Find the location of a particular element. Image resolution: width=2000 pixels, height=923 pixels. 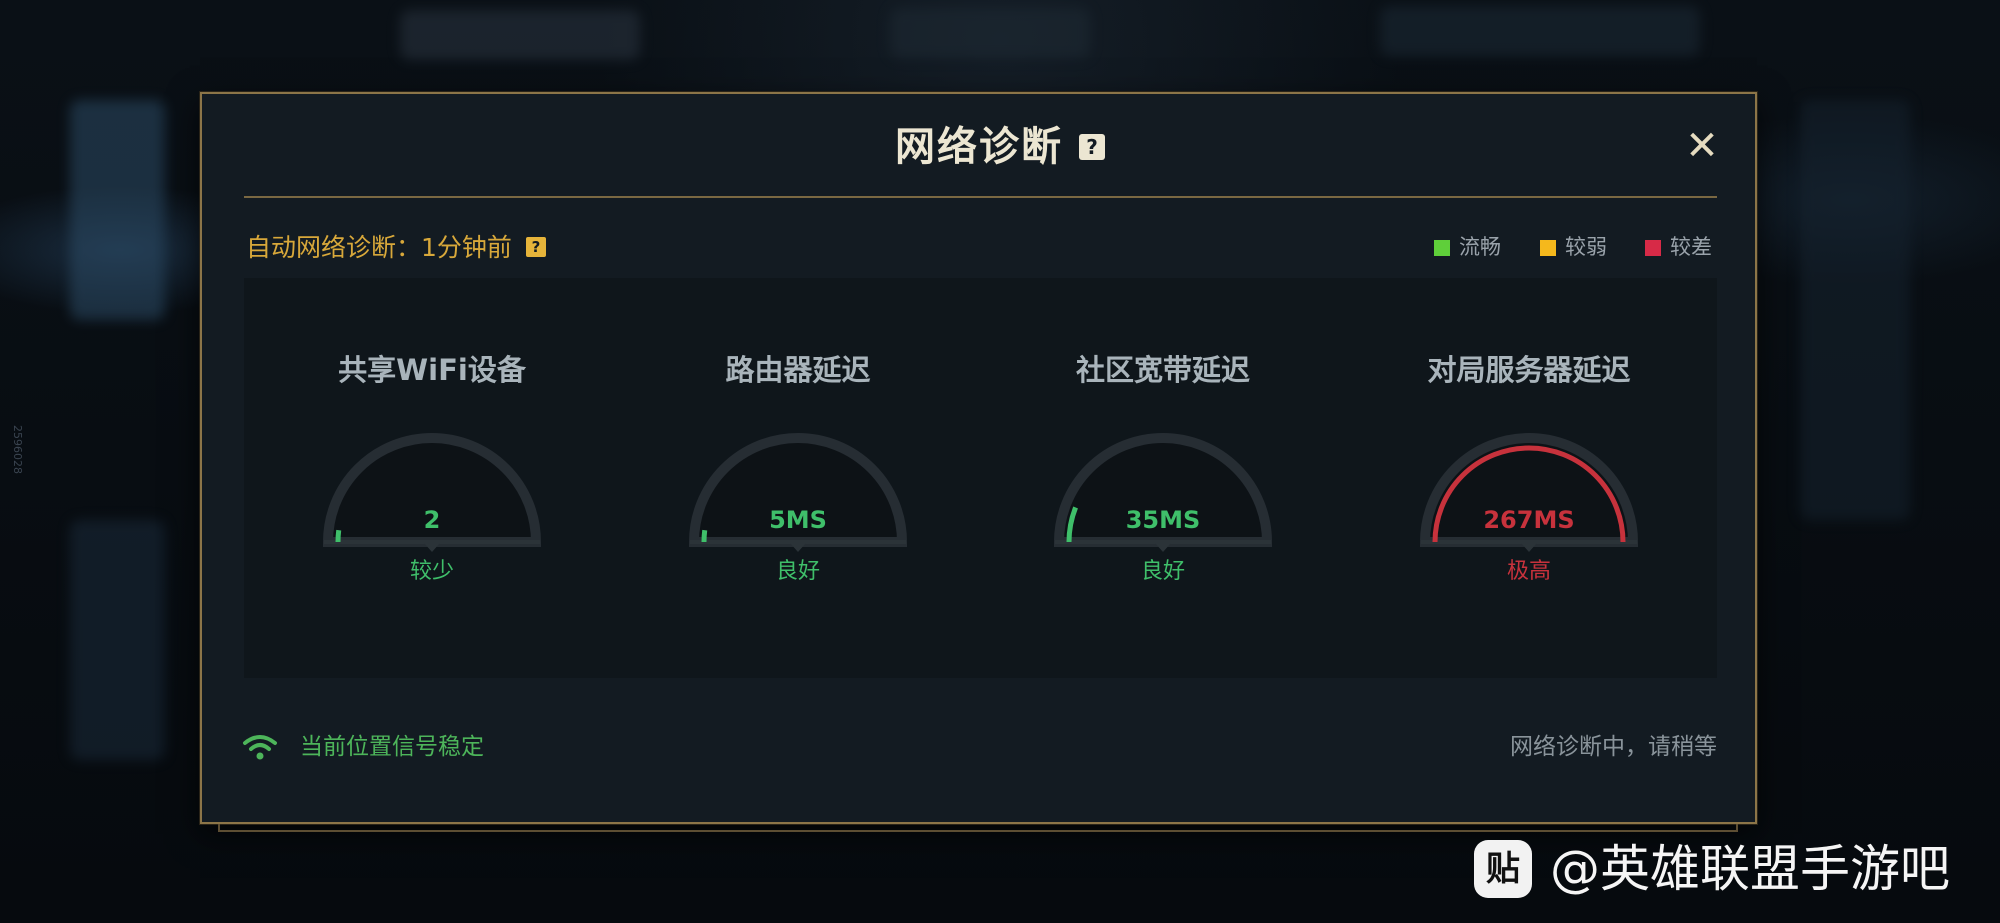

gauge-value: 35MS is located at coordinates (1163, 520).